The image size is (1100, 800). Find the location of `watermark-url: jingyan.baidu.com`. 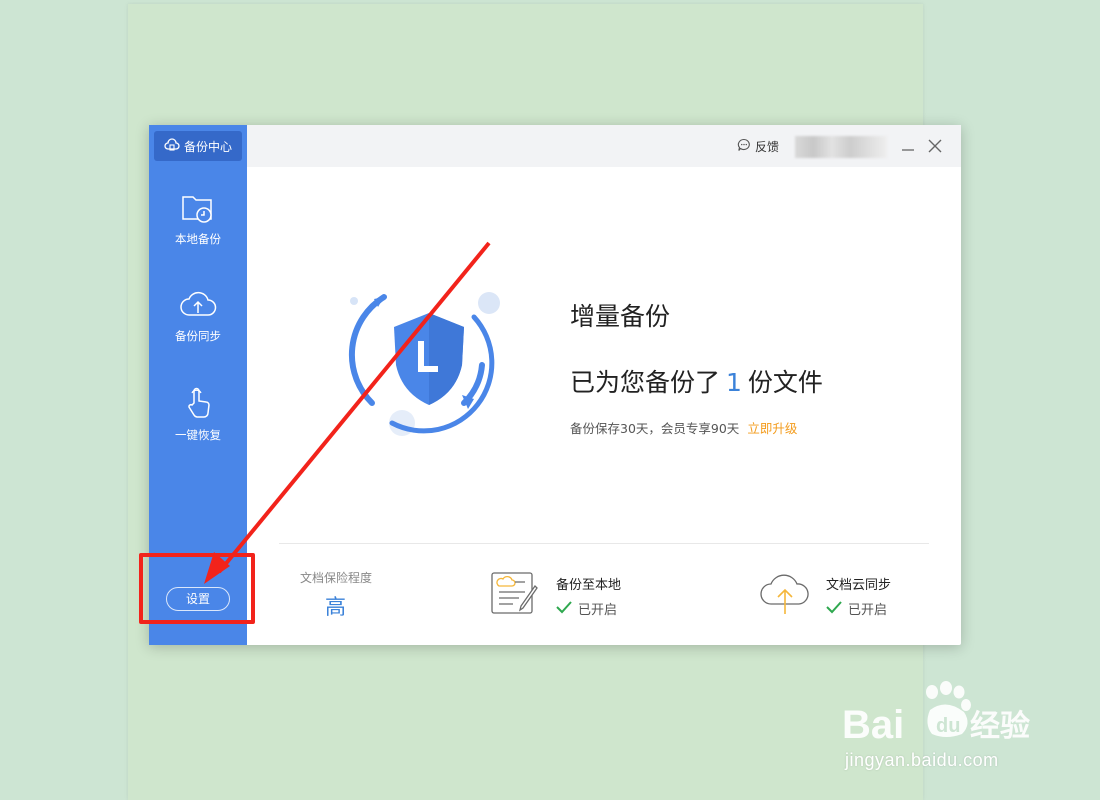

watermark-url: jingyan.baidu.com is located at coordinates (922, 760).